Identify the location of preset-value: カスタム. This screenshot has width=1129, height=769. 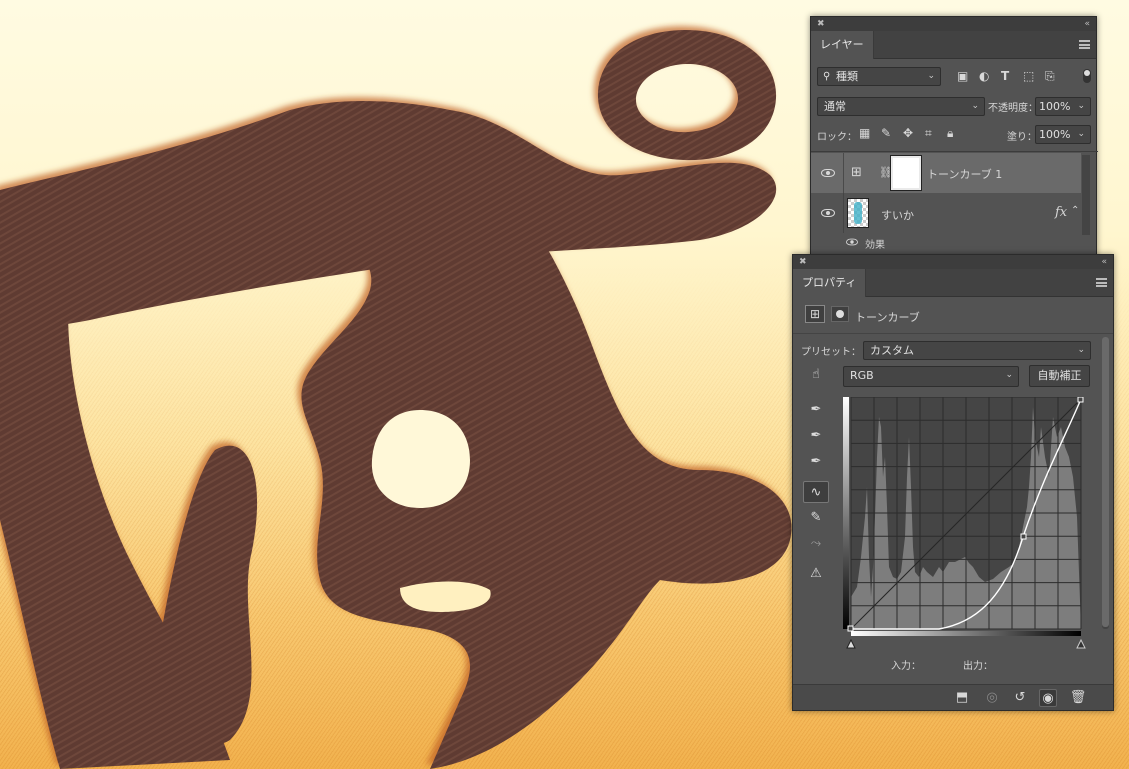
(892, 350).